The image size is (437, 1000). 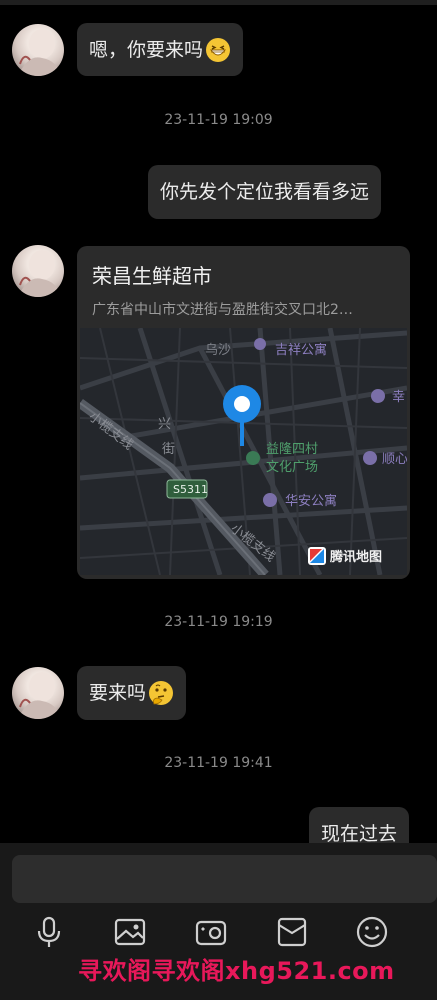 What do you see at coordinates (218, 2) in the screenshot?
I see `status-strip` at bounding box center [218, 2].